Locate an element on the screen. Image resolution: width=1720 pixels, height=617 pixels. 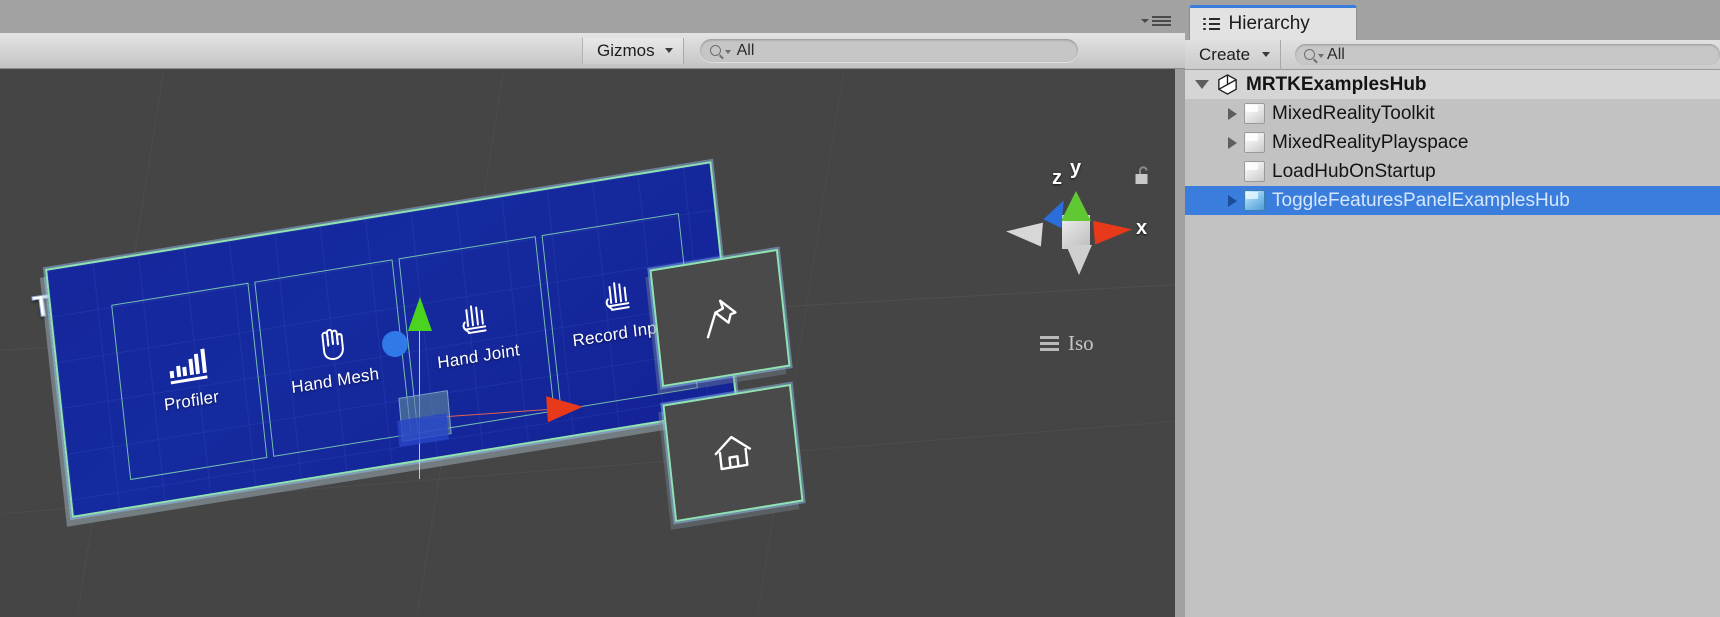
hierarchy-row-label: MixedRealityPlayspace is located at coordinates (1370, 142).